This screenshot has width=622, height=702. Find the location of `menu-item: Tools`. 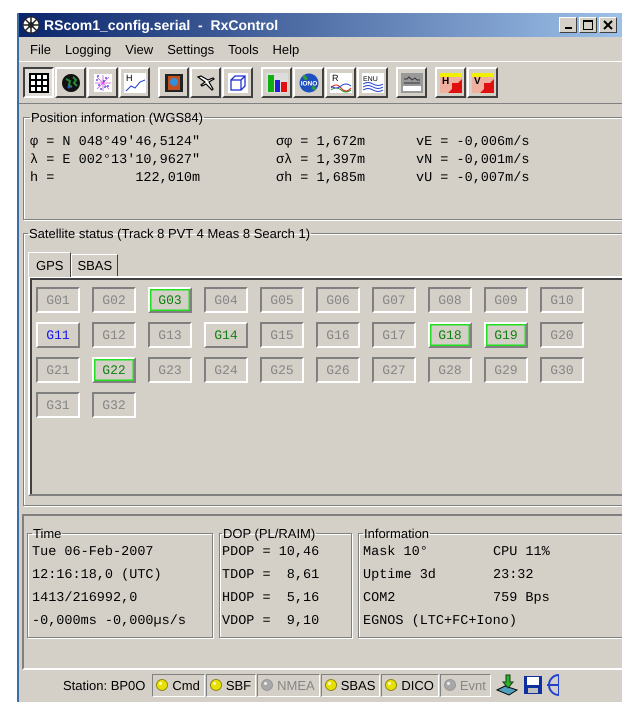

menu-item: Tools is located at coordinates (243, 49).